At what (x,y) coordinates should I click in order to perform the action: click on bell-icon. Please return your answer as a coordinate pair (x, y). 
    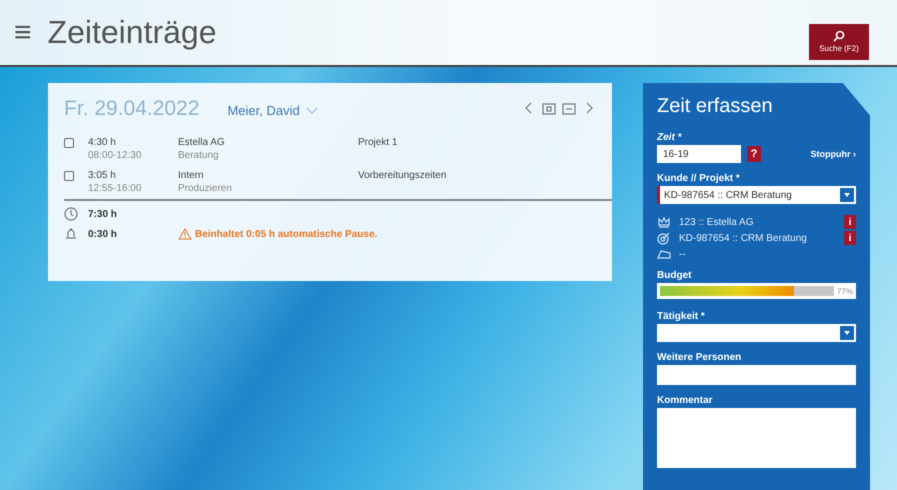
    Looking at the image, I should click on (71, 234).